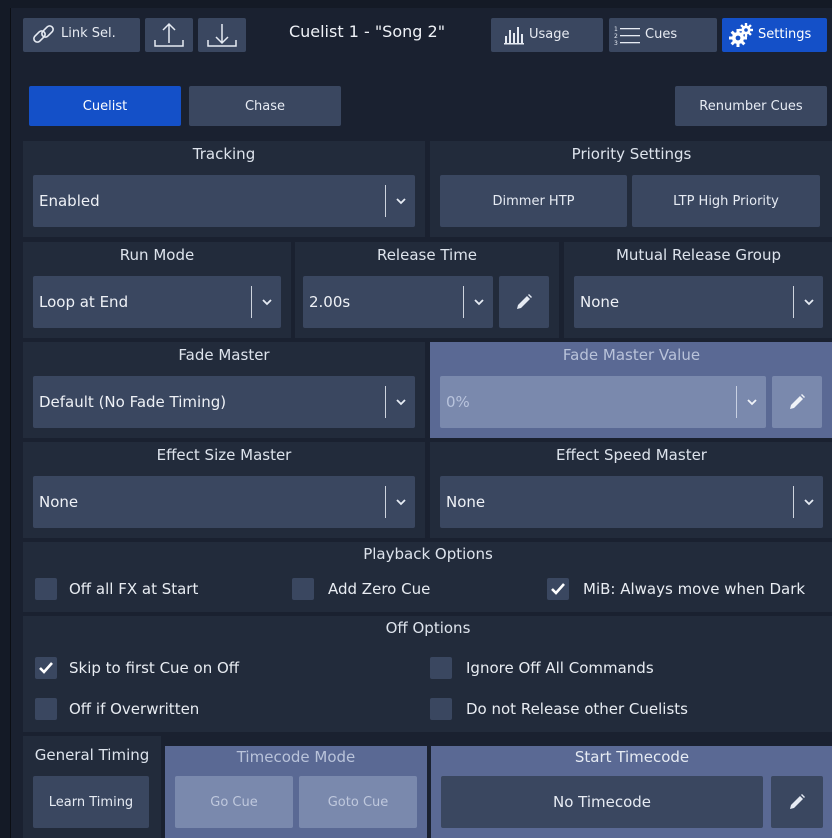 This screenshot has height=838, width=832. What do you see at coordinates (751, 106) in the screenshot?
I see `renumber-cues-button: Renumber Cues` at bounding box center [751, 106].